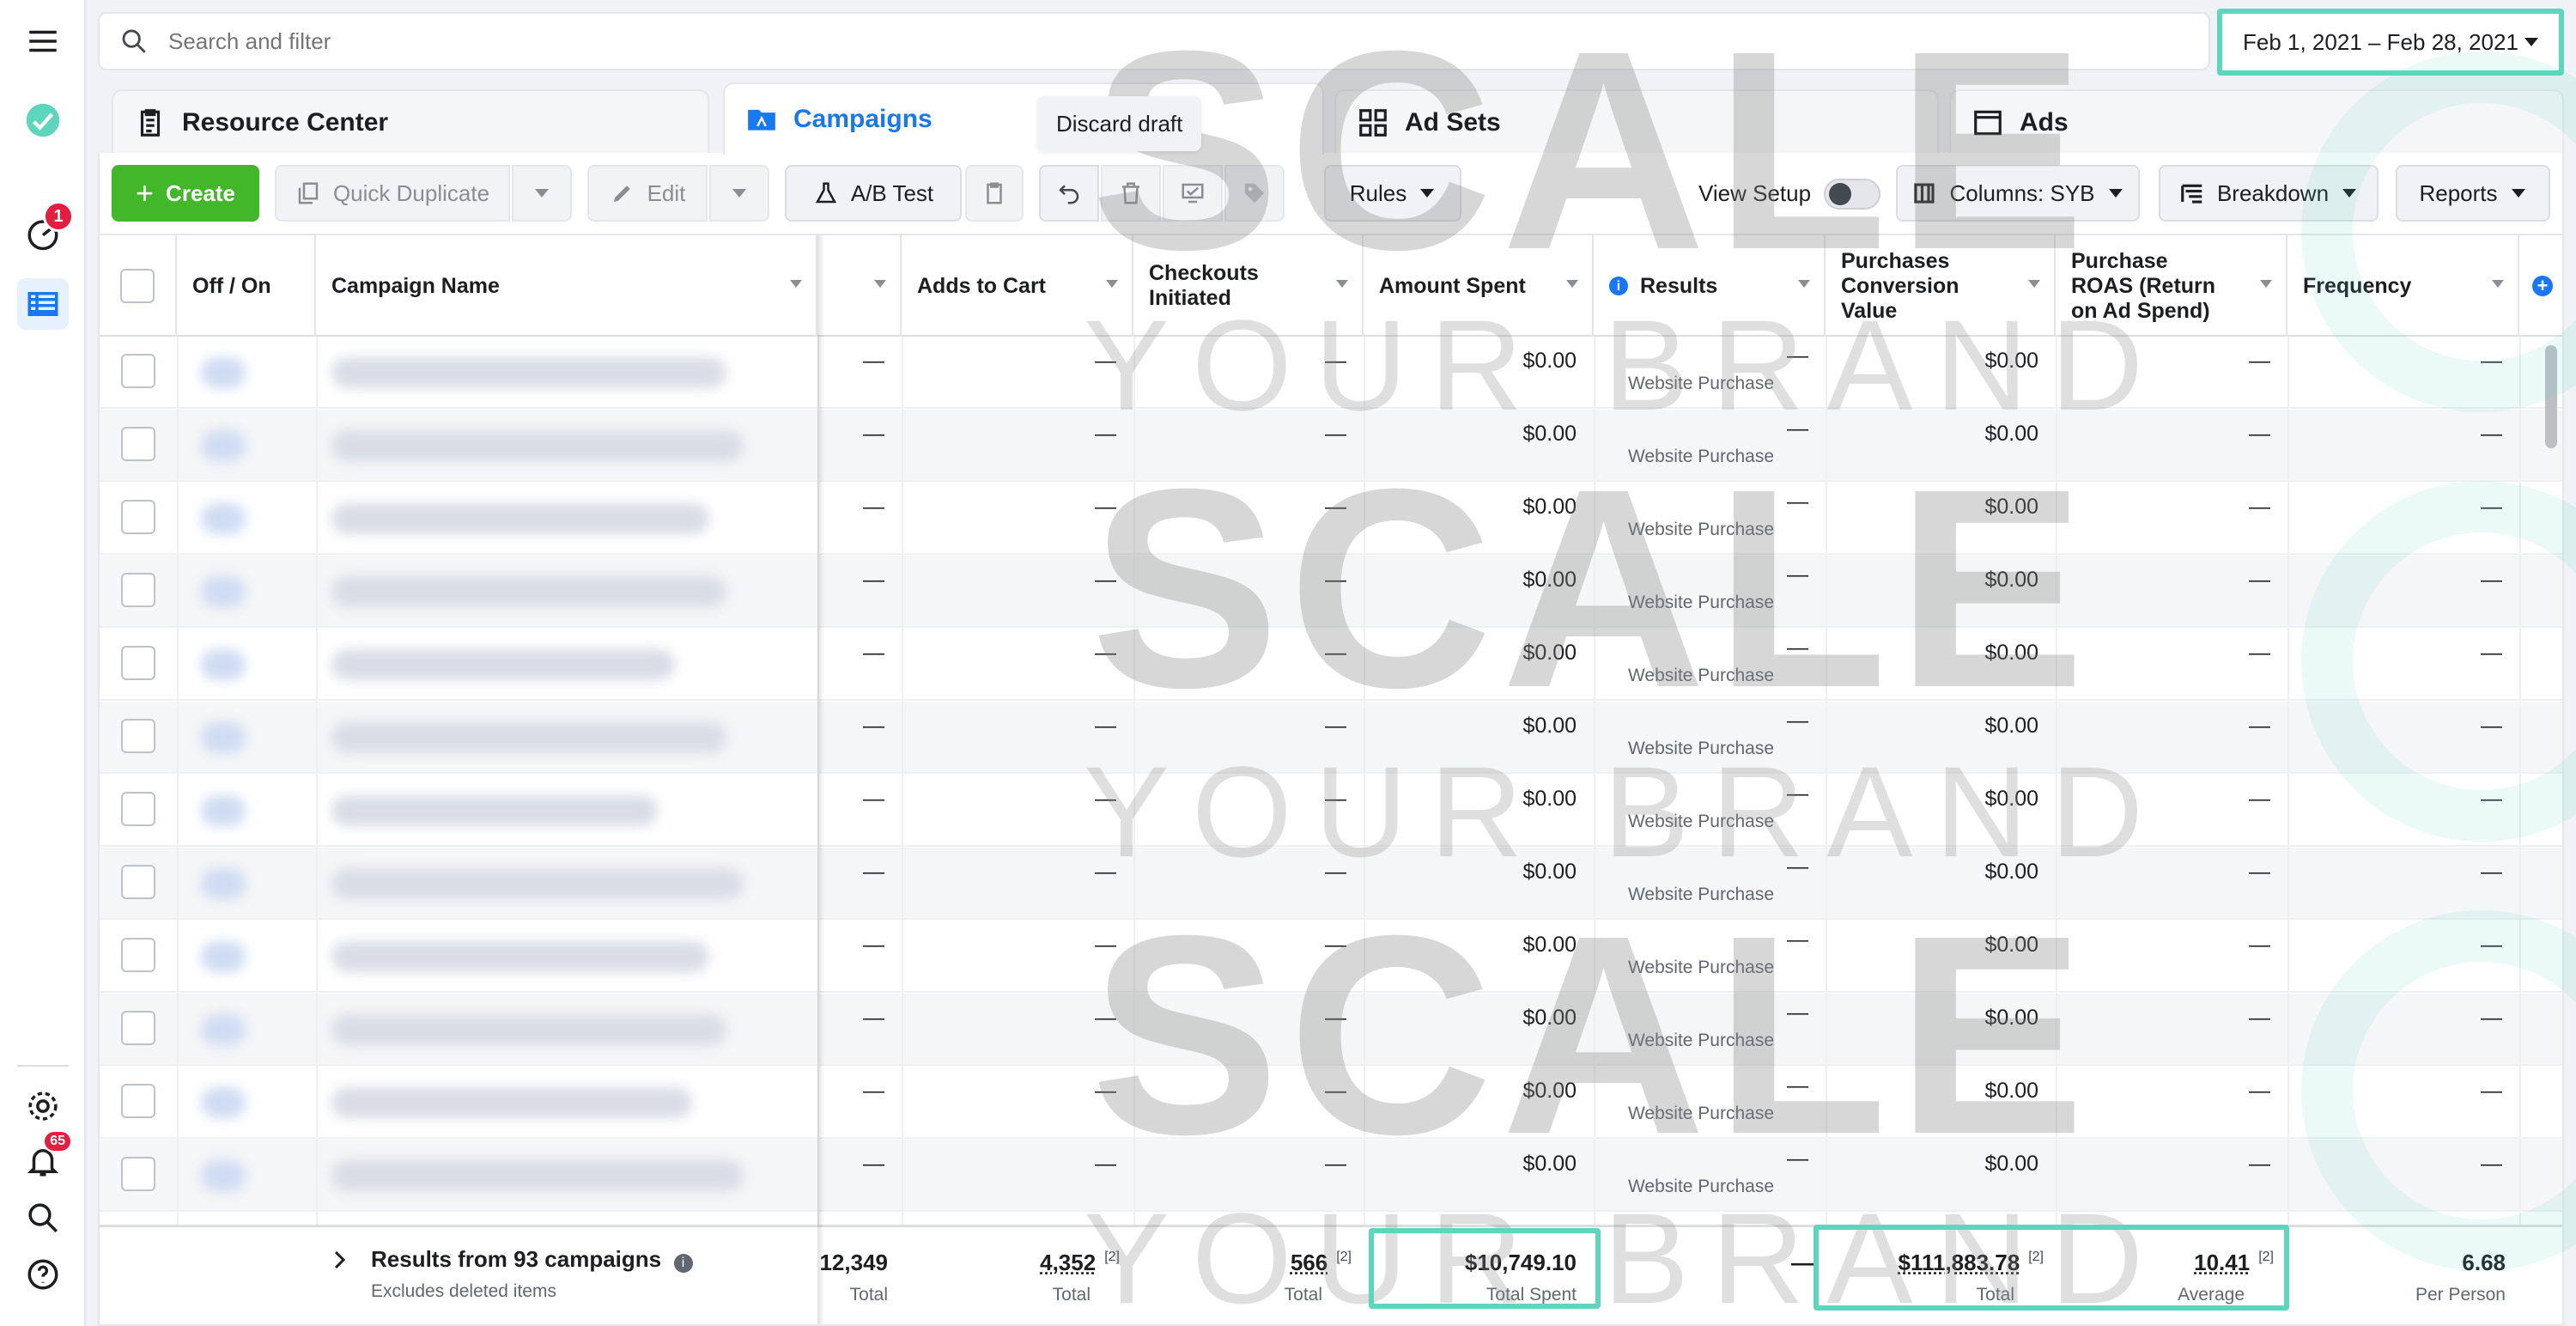 The width and height of the screenshot is (2576, 1326). I want to click on edit-dropdown, so click(739, 193).